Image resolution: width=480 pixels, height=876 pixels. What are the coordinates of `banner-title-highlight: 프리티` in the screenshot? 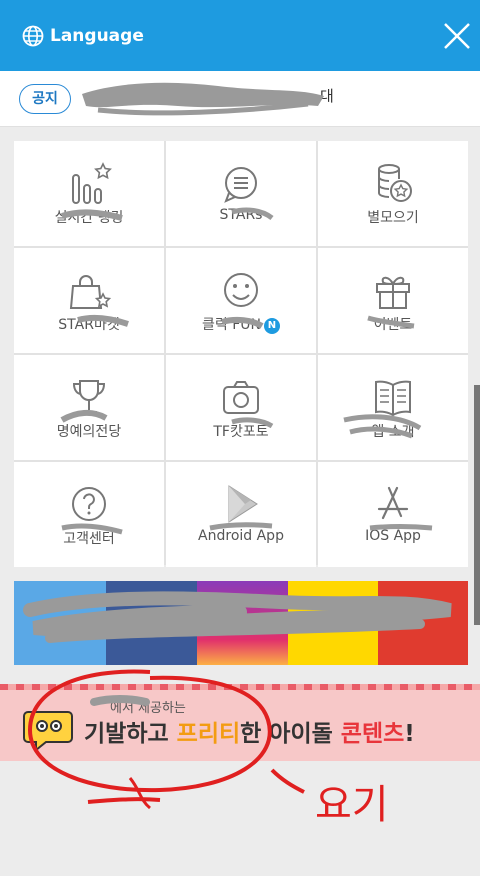 It's located at (208, 734).